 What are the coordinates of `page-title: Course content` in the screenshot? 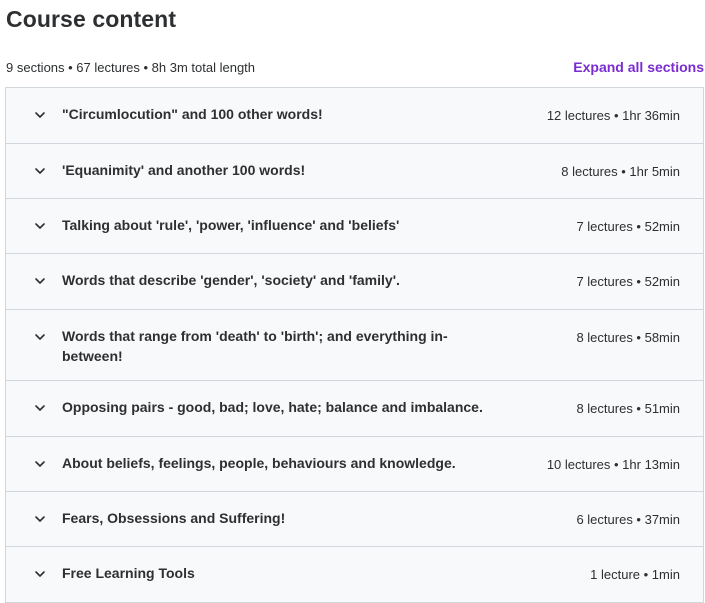 It's located at (91, 19).